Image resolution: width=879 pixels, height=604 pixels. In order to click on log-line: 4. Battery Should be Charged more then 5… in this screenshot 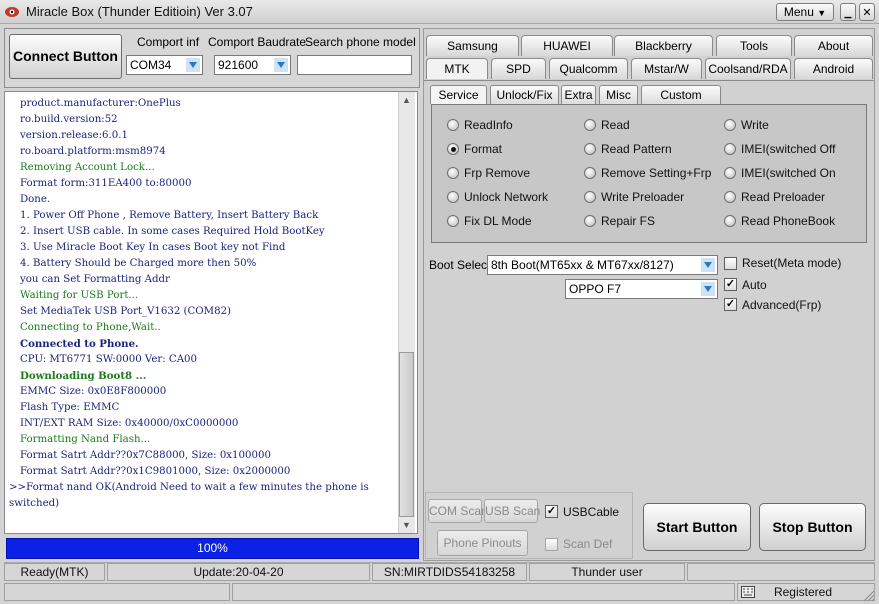, I will do `click(138, 263)`.